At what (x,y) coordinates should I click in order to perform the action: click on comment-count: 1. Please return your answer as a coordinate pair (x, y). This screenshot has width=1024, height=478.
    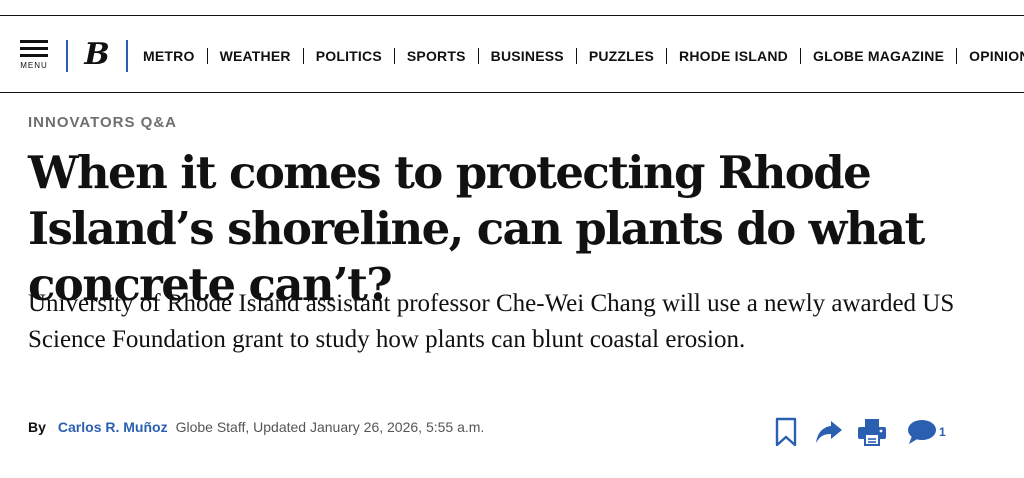
    Looking at the image, I should click on (942, 432).